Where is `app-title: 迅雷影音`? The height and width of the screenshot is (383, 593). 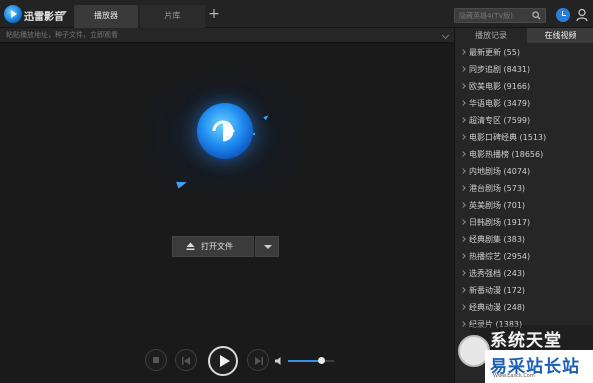
app-title: 迅雷影音 is located at coordinates (44, 15).